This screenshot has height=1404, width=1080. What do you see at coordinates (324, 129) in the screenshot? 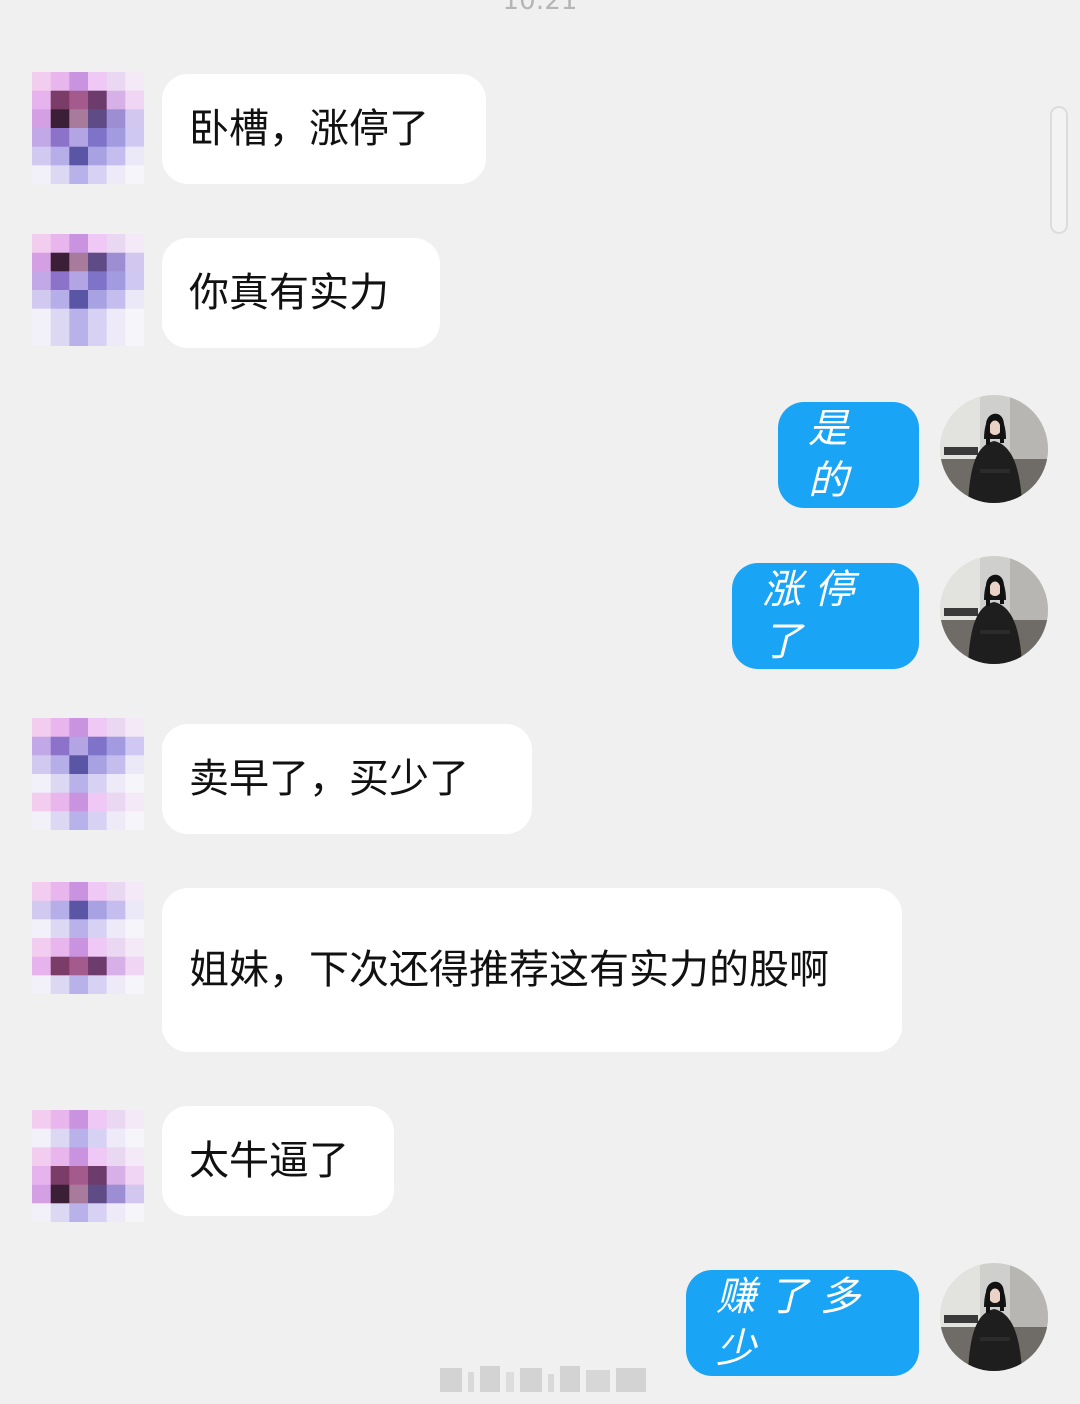
I see `message-bubble: 卧槽，涨停了` at bounding box center [324, 129].